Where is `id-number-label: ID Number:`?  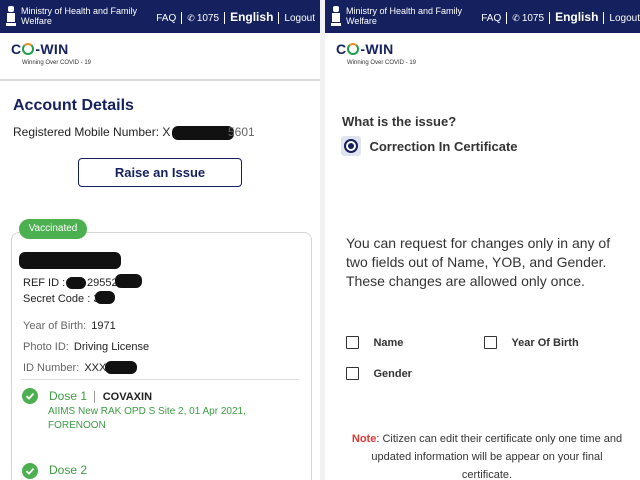
id-number-label: ID Number: is located at coordinates (51, 368).